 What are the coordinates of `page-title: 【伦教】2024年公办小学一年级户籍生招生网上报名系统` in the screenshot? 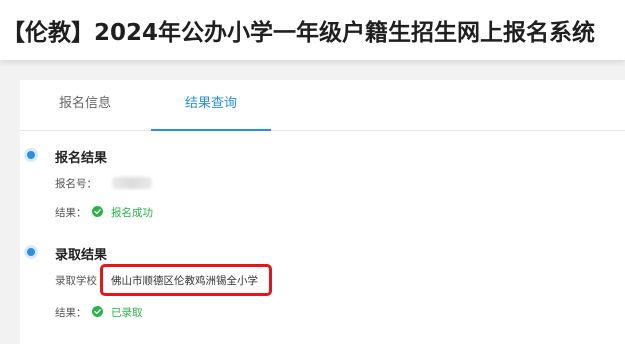 It's located at (299, 33).